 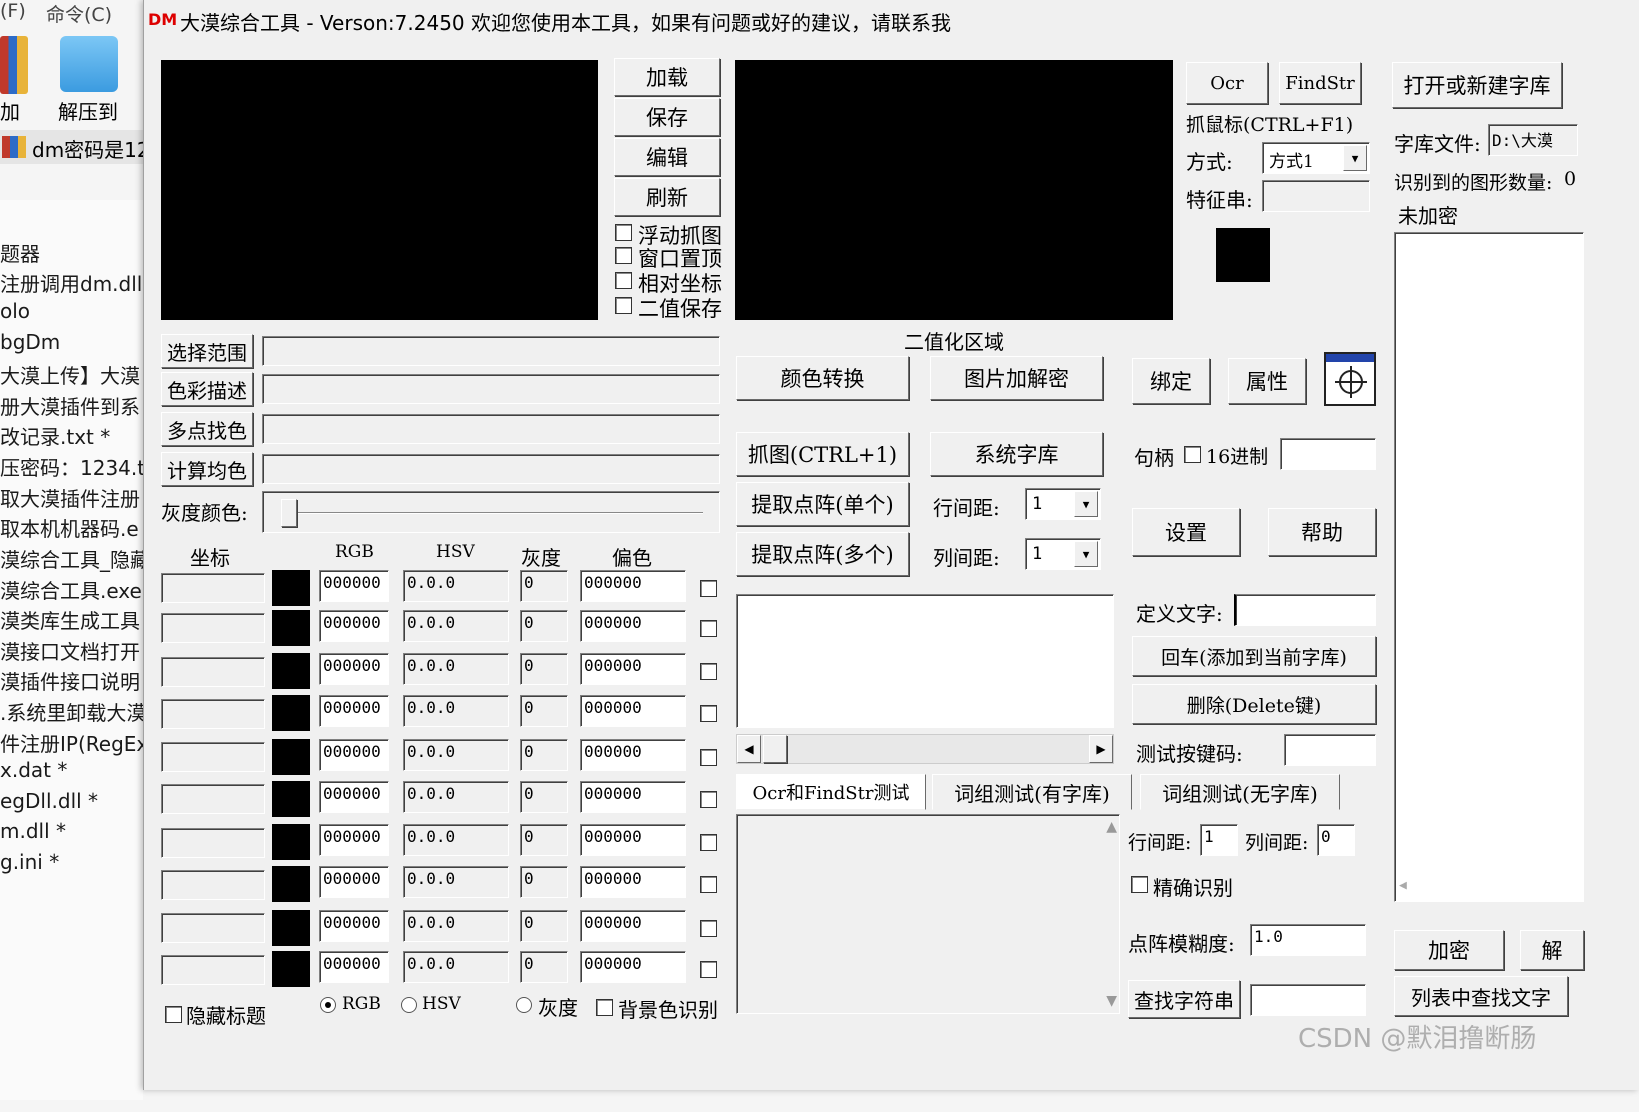 What do you see at coordinates (207, 351) in the screenshot?
I see `select-range-button: 选择范围` at bounding box center [207, 351].